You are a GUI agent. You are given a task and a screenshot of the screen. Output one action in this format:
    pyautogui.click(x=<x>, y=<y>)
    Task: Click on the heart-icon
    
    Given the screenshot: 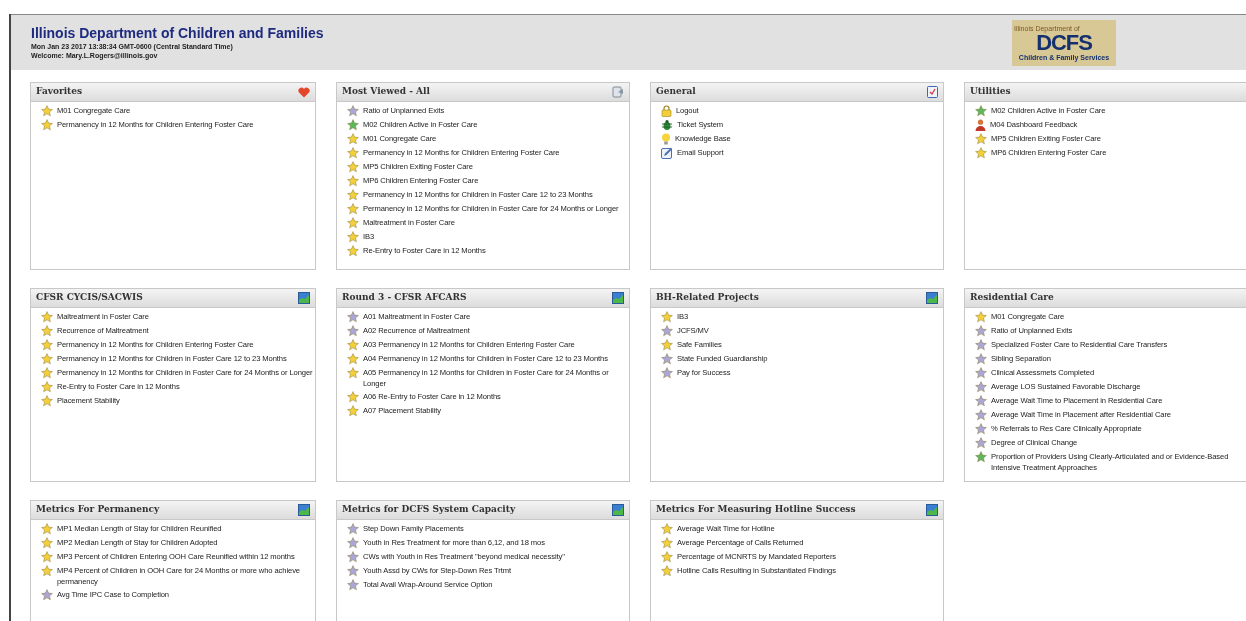 What is the action you would take?
    pyautogui.click(x=304, y=92)
    